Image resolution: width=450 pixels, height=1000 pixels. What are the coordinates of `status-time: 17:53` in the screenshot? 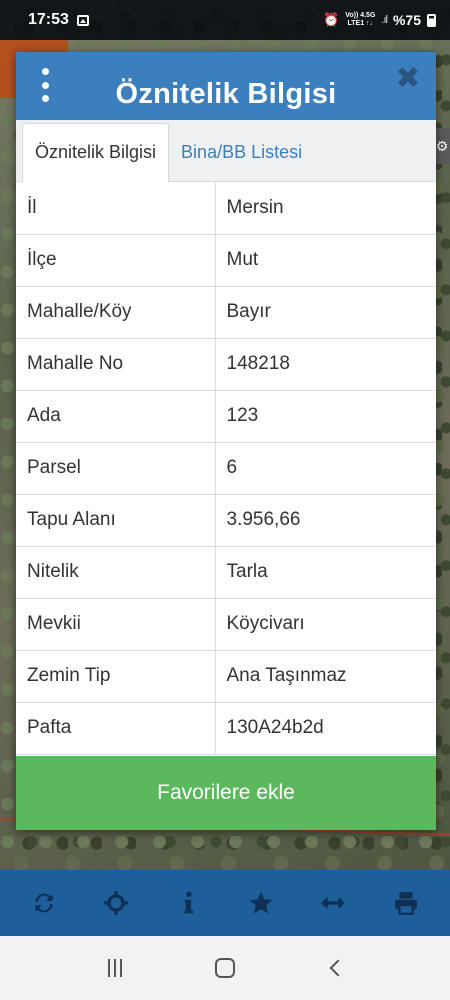 It's located at (48, 19).